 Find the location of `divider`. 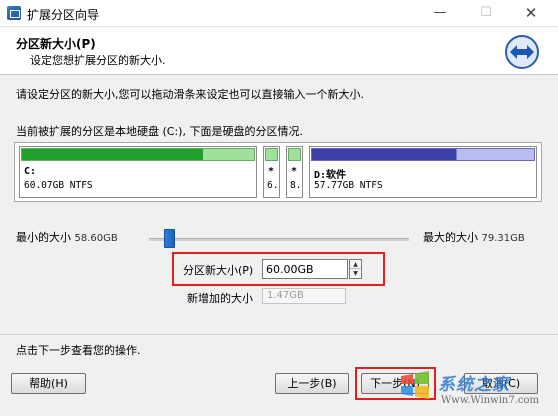

divider is located at coordinates (279, 334).